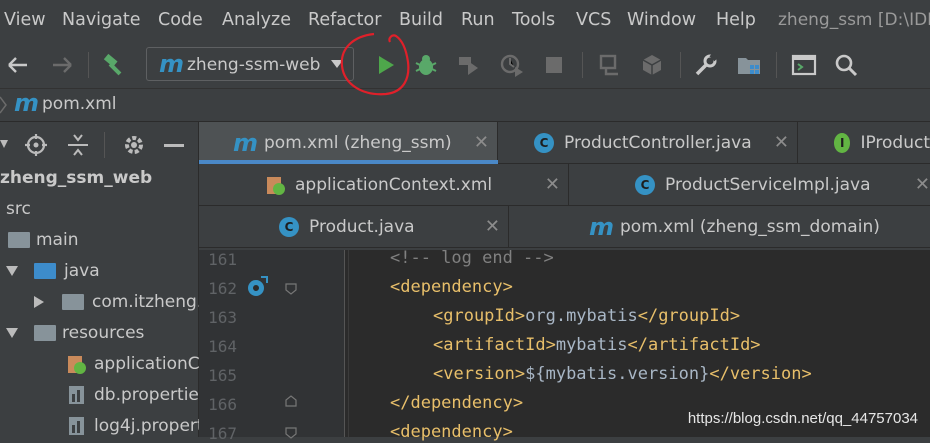 The height and width of the screenshot is (443, 930). What do you see at coordinates (512, 65) in the screenshot?
I see `profile-icon` at bounding box center [512, 65].